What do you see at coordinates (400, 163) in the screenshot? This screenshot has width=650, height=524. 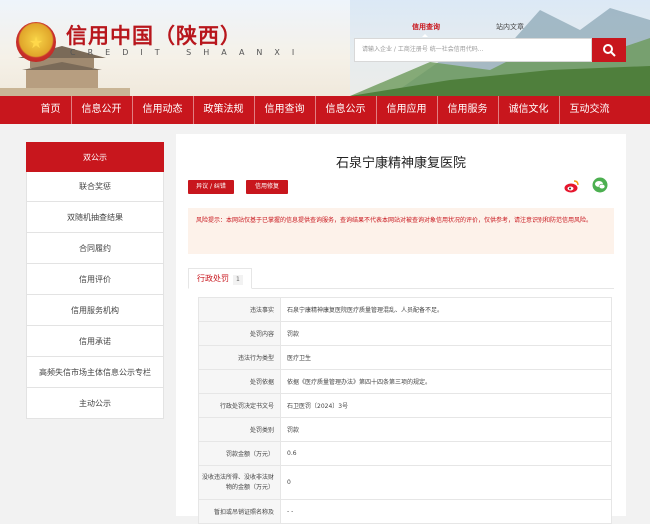 I see `page-title: 石泉宁康精神康复医院` at bounding box center [400, 163].